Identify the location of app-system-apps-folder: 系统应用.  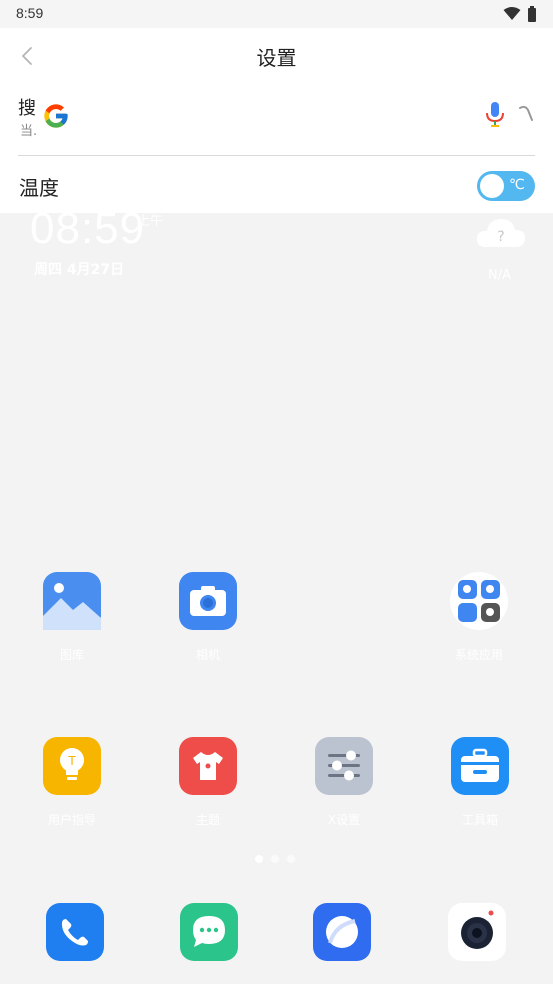
(479, 617).